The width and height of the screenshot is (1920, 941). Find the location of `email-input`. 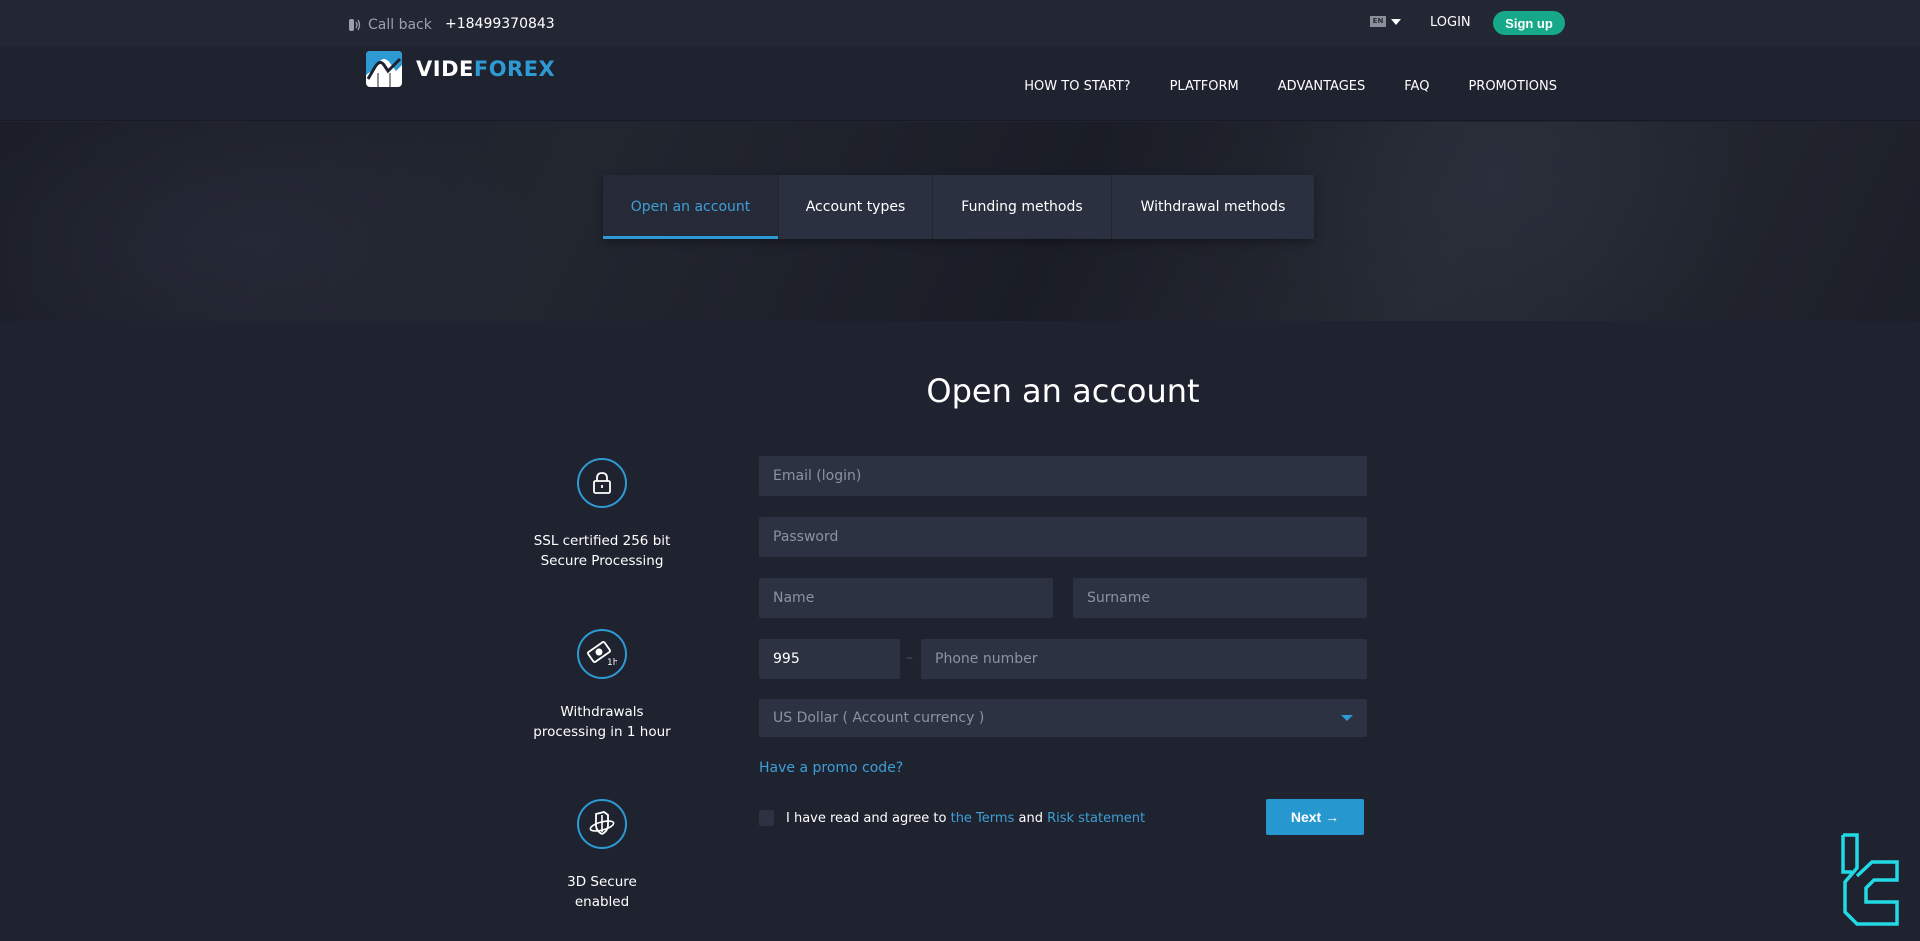

email-input is located at coordinates (1063, 476).